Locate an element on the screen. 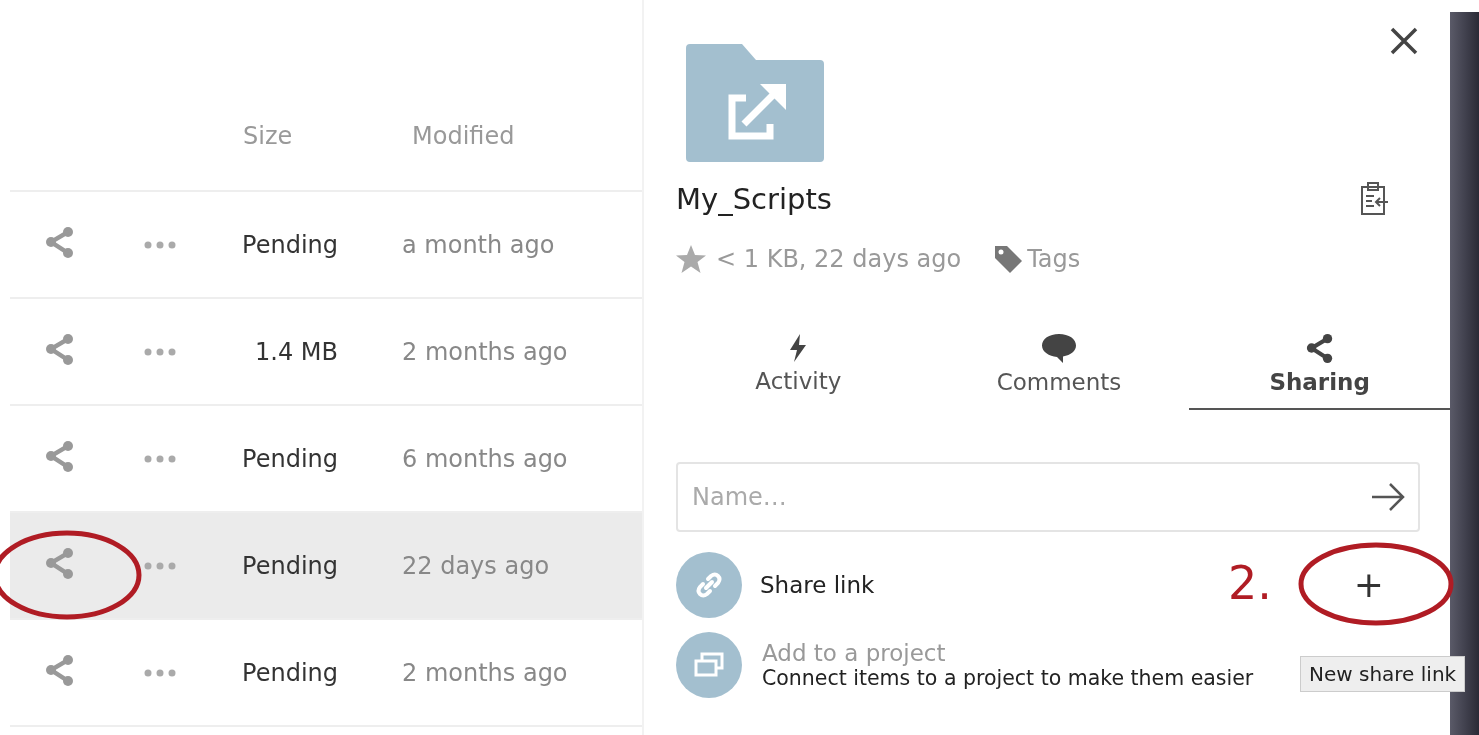 This screenshot has height=735, width=1479. shared-folder-icon is located at coordinates (755, 103).